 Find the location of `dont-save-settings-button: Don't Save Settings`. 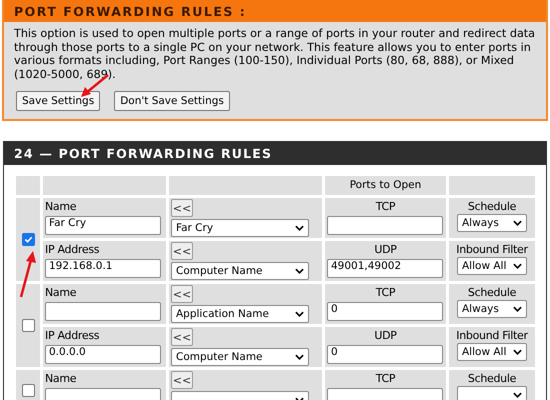

dont-save-settings-button: Don't Save Settings is located at coordinates (172, 101).